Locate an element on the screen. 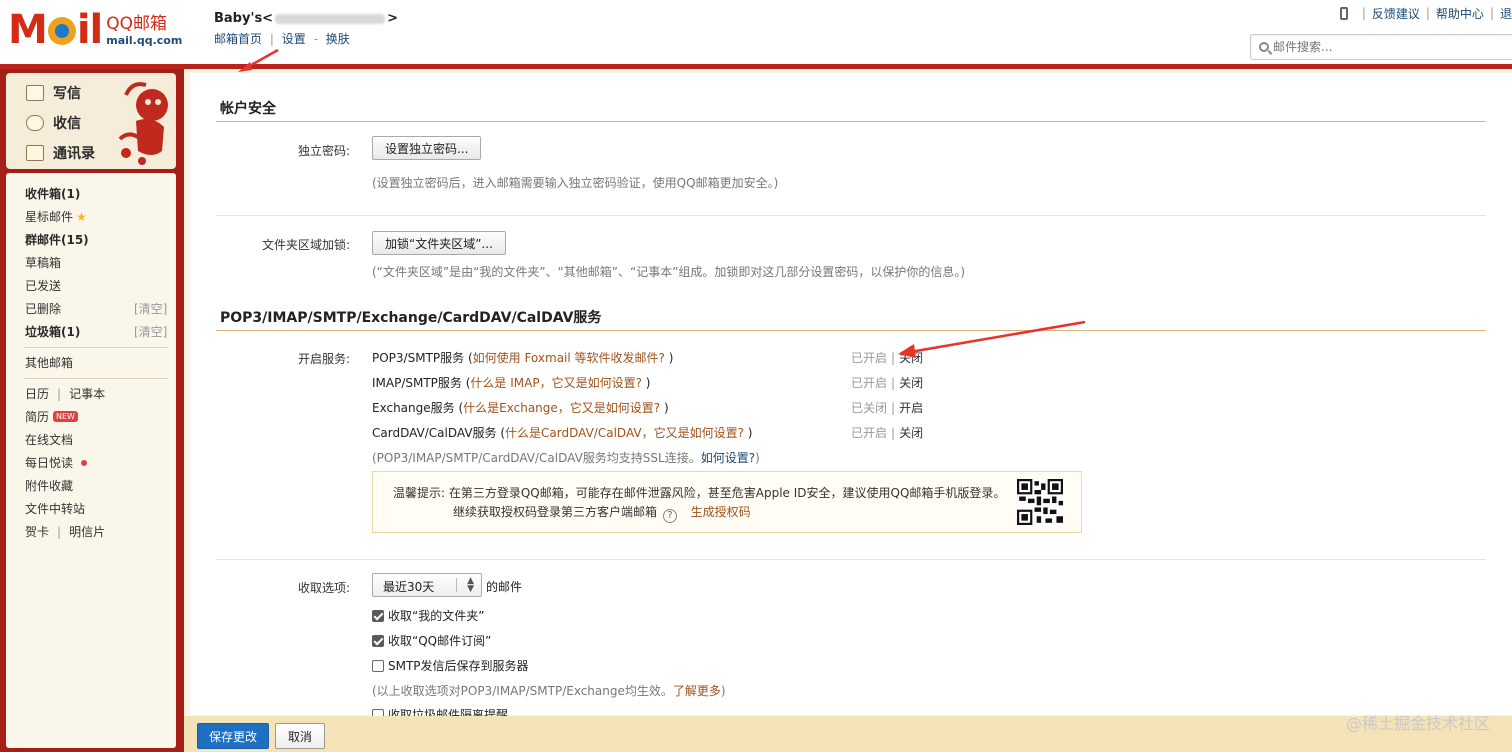  receive-button: 收信 is located at coordinates (53, 123).